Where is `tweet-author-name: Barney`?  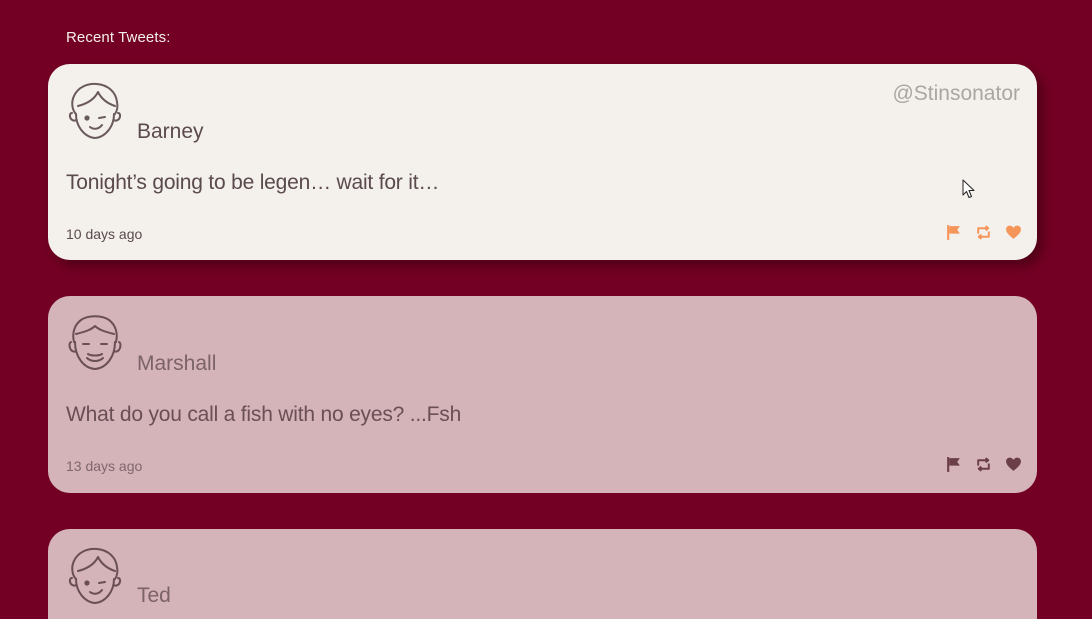
tweet-author-name: Barney is located at coordinates (170, 131).